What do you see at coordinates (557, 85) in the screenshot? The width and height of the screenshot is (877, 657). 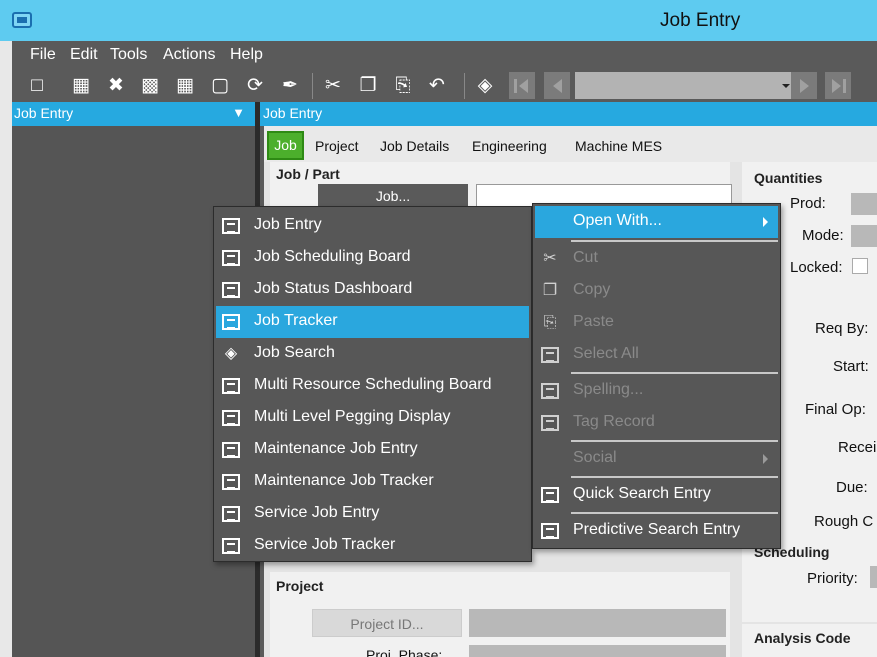 I see `prev-record-button` at bounding box center [557, 85].